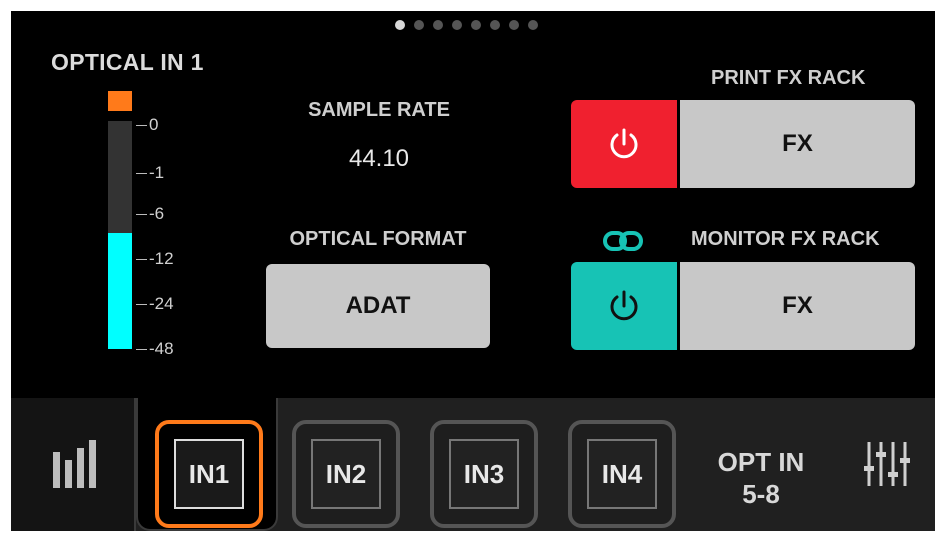 The height and width of the screenshot is (542, 946). I want to click on input-in4-button: IN4, so click(622, 474).